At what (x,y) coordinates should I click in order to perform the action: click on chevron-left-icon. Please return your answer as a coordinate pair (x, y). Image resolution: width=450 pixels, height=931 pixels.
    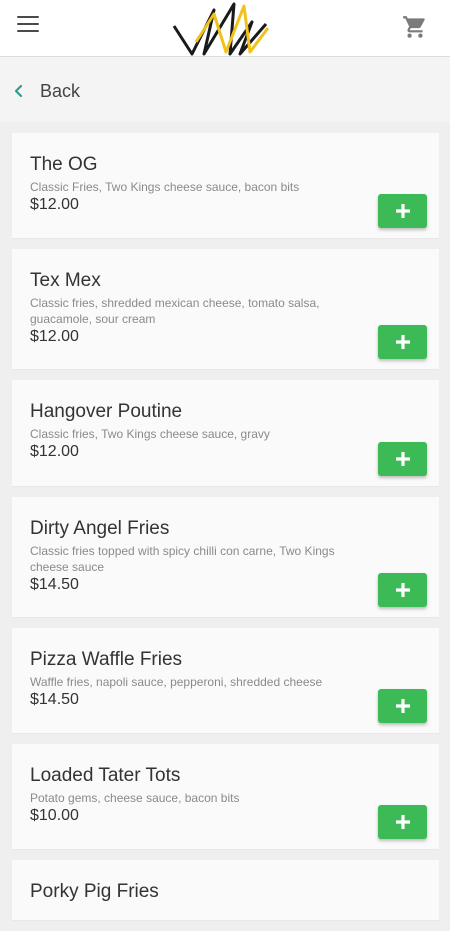
    Looking at the image, I should click on (18, 91).